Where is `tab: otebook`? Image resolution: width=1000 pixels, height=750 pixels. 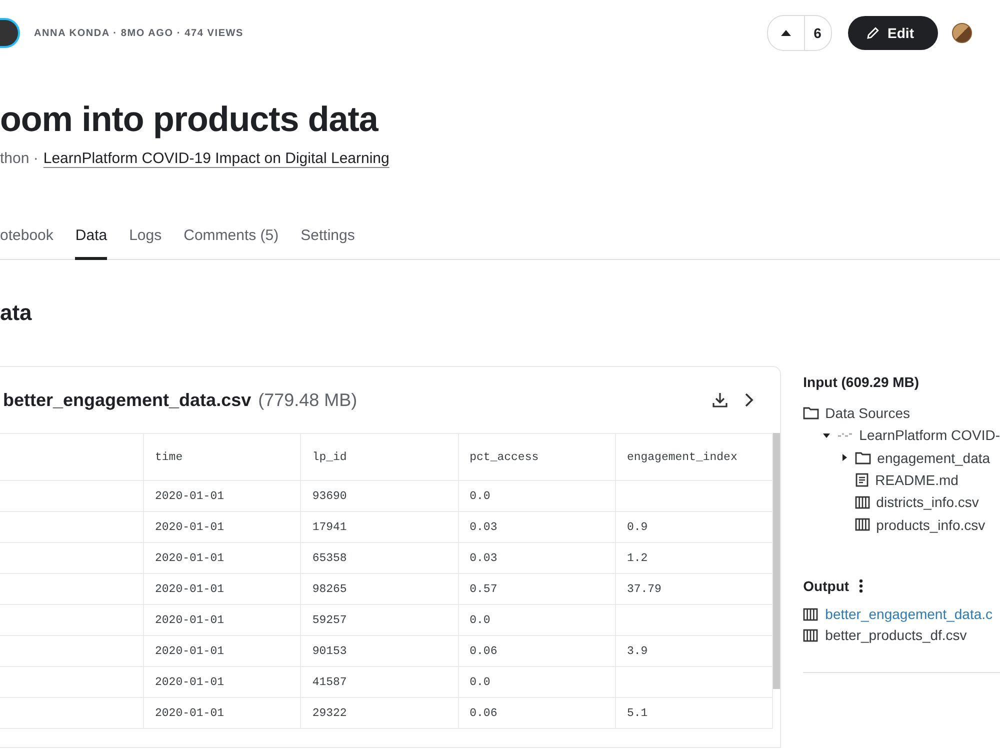 tab: otebook is located at coordinates (27, 239).